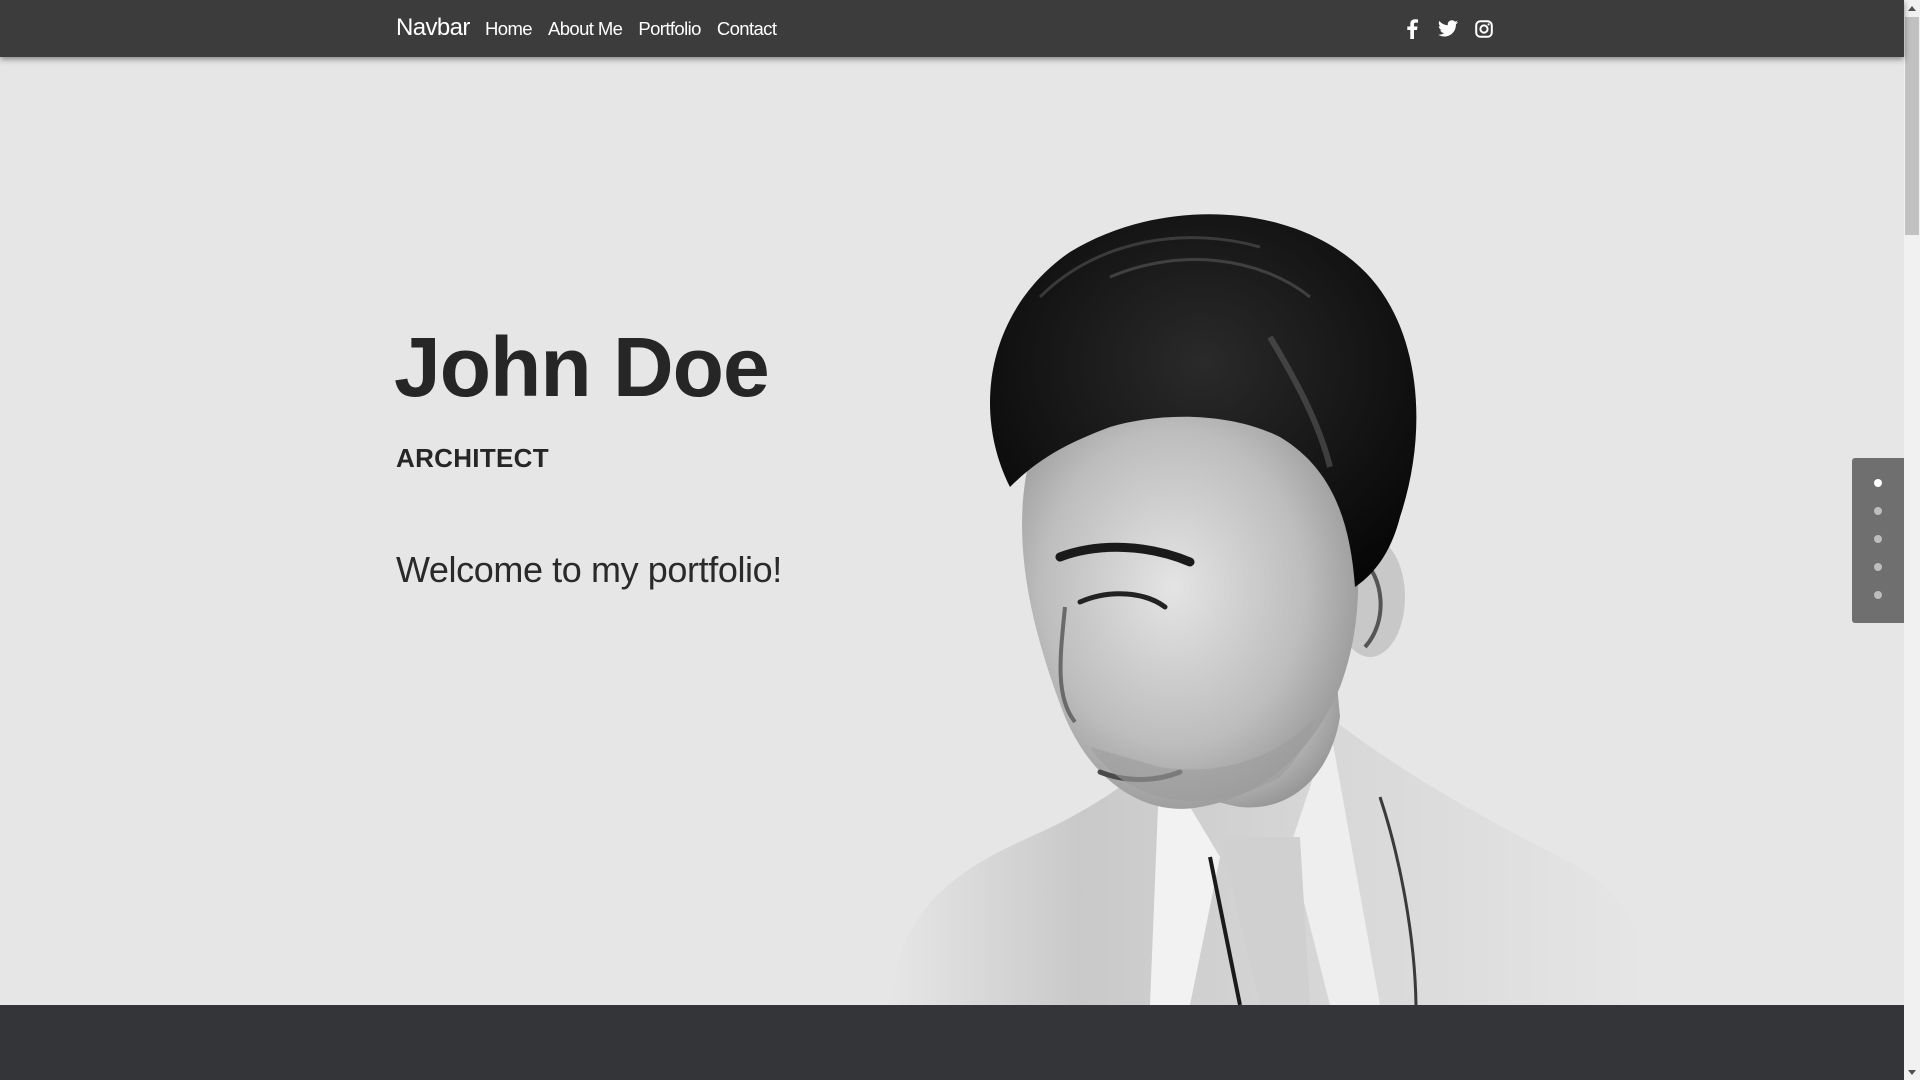 This screenshot has height=1080, width=1920. Describe the element at coordinates (1912, 540) in the screenshot. I see `scrollbar` at that location.